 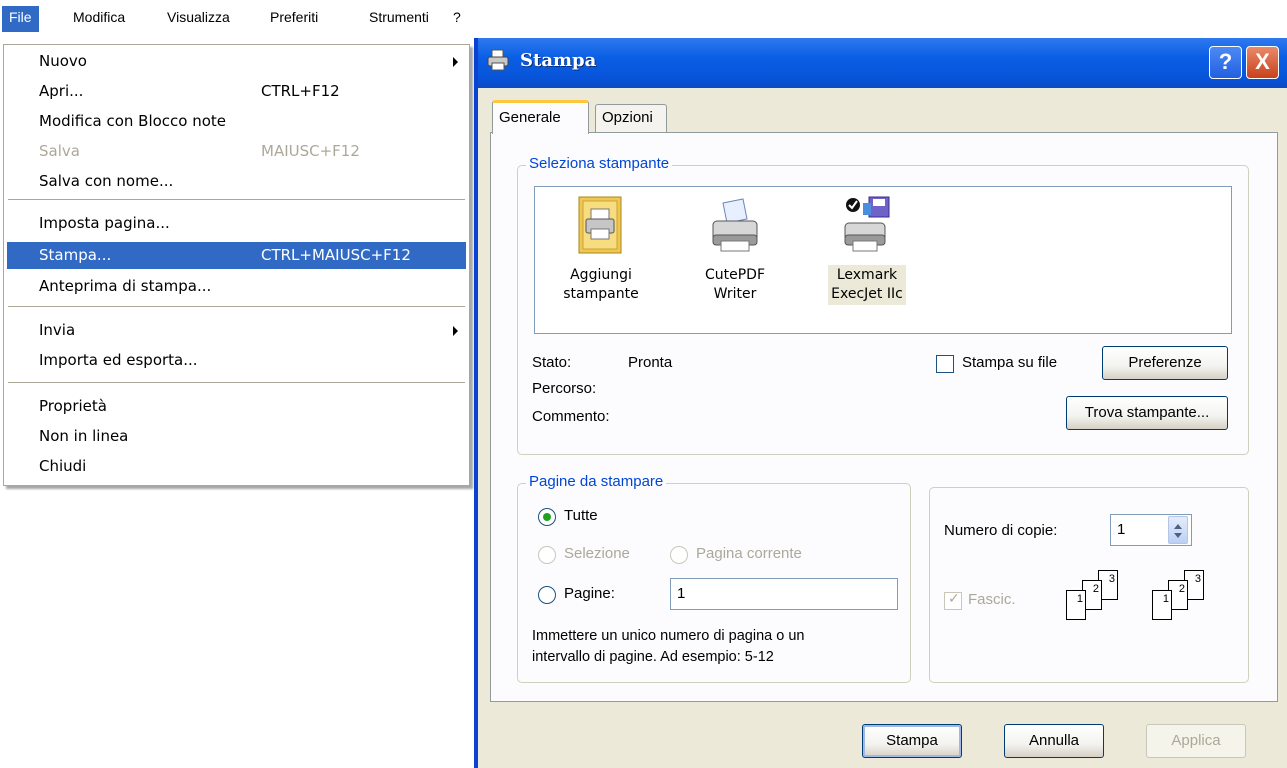 What do you see at coordinates (1225, 62) in the screenshot?
I see `help-button: ?` at bounding box center [1225, 62].